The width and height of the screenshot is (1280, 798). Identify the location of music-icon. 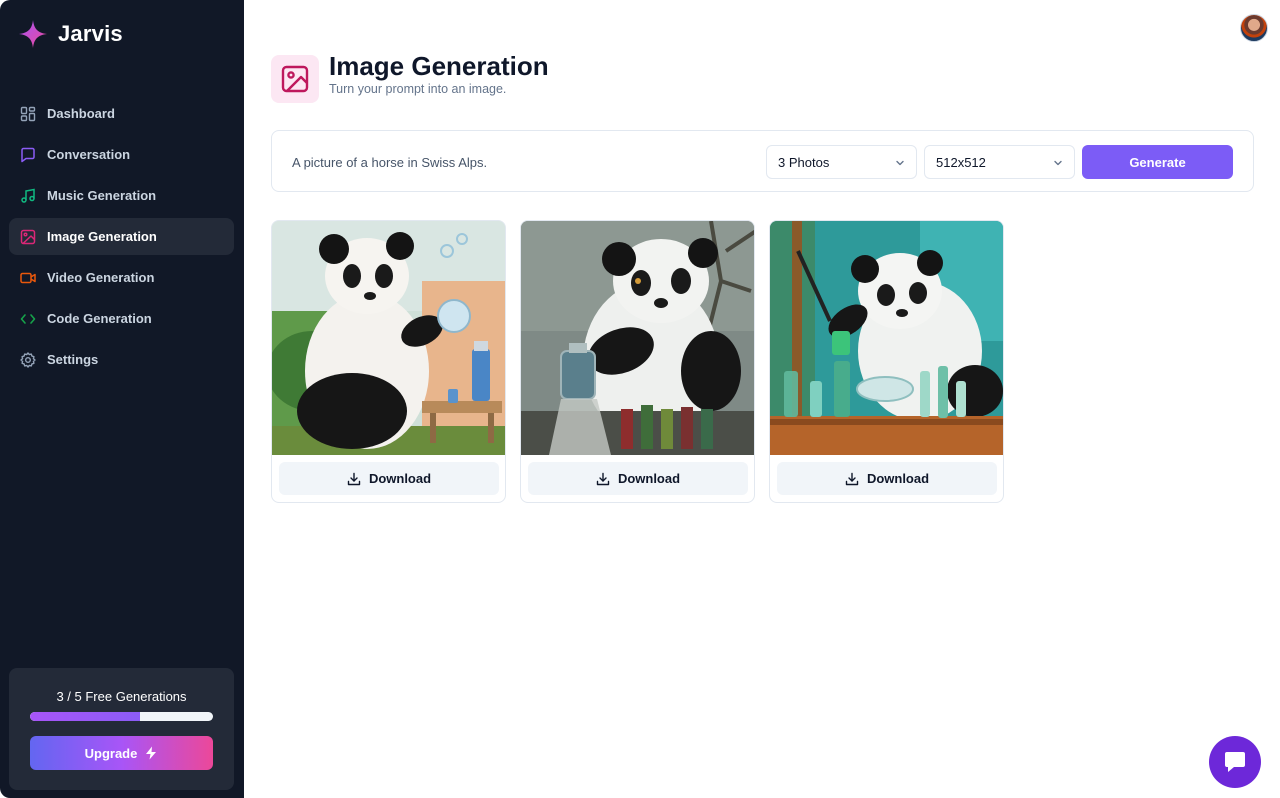
(28, 196).